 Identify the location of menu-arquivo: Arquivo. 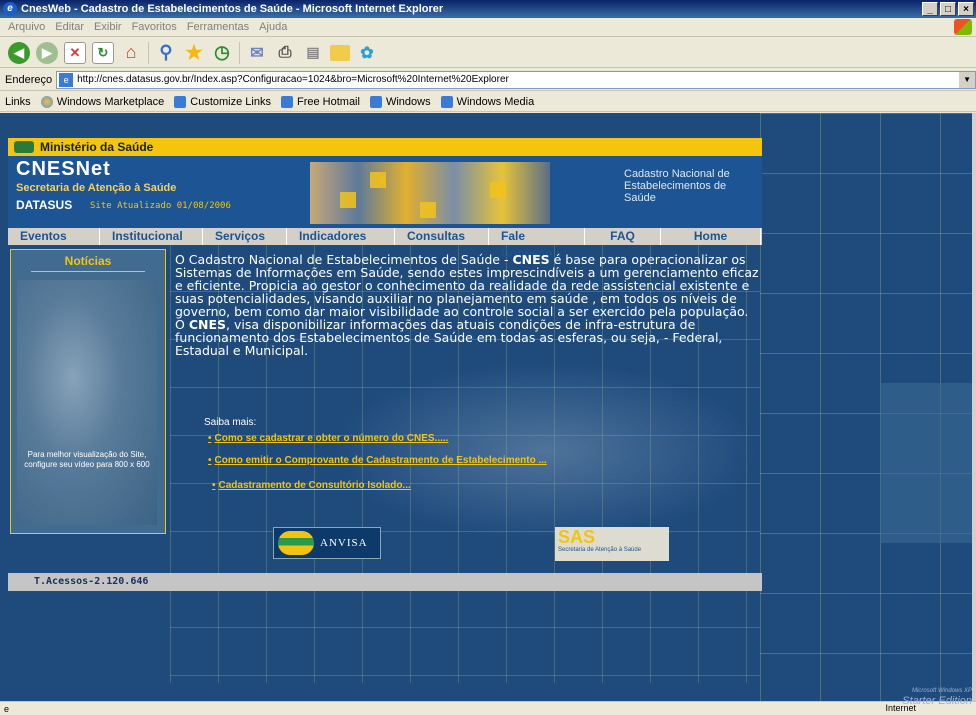
(26, 27).